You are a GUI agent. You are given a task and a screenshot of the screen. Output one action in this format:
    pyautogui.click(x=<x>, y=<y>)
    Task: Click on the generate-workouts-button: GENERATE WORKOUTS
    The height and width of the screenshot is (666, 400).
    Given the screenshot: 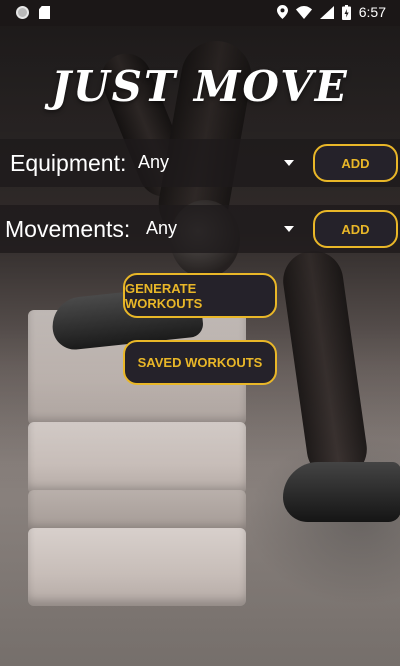 What is the action you would take?
    pyautogui.click(x=200, y=295)
    